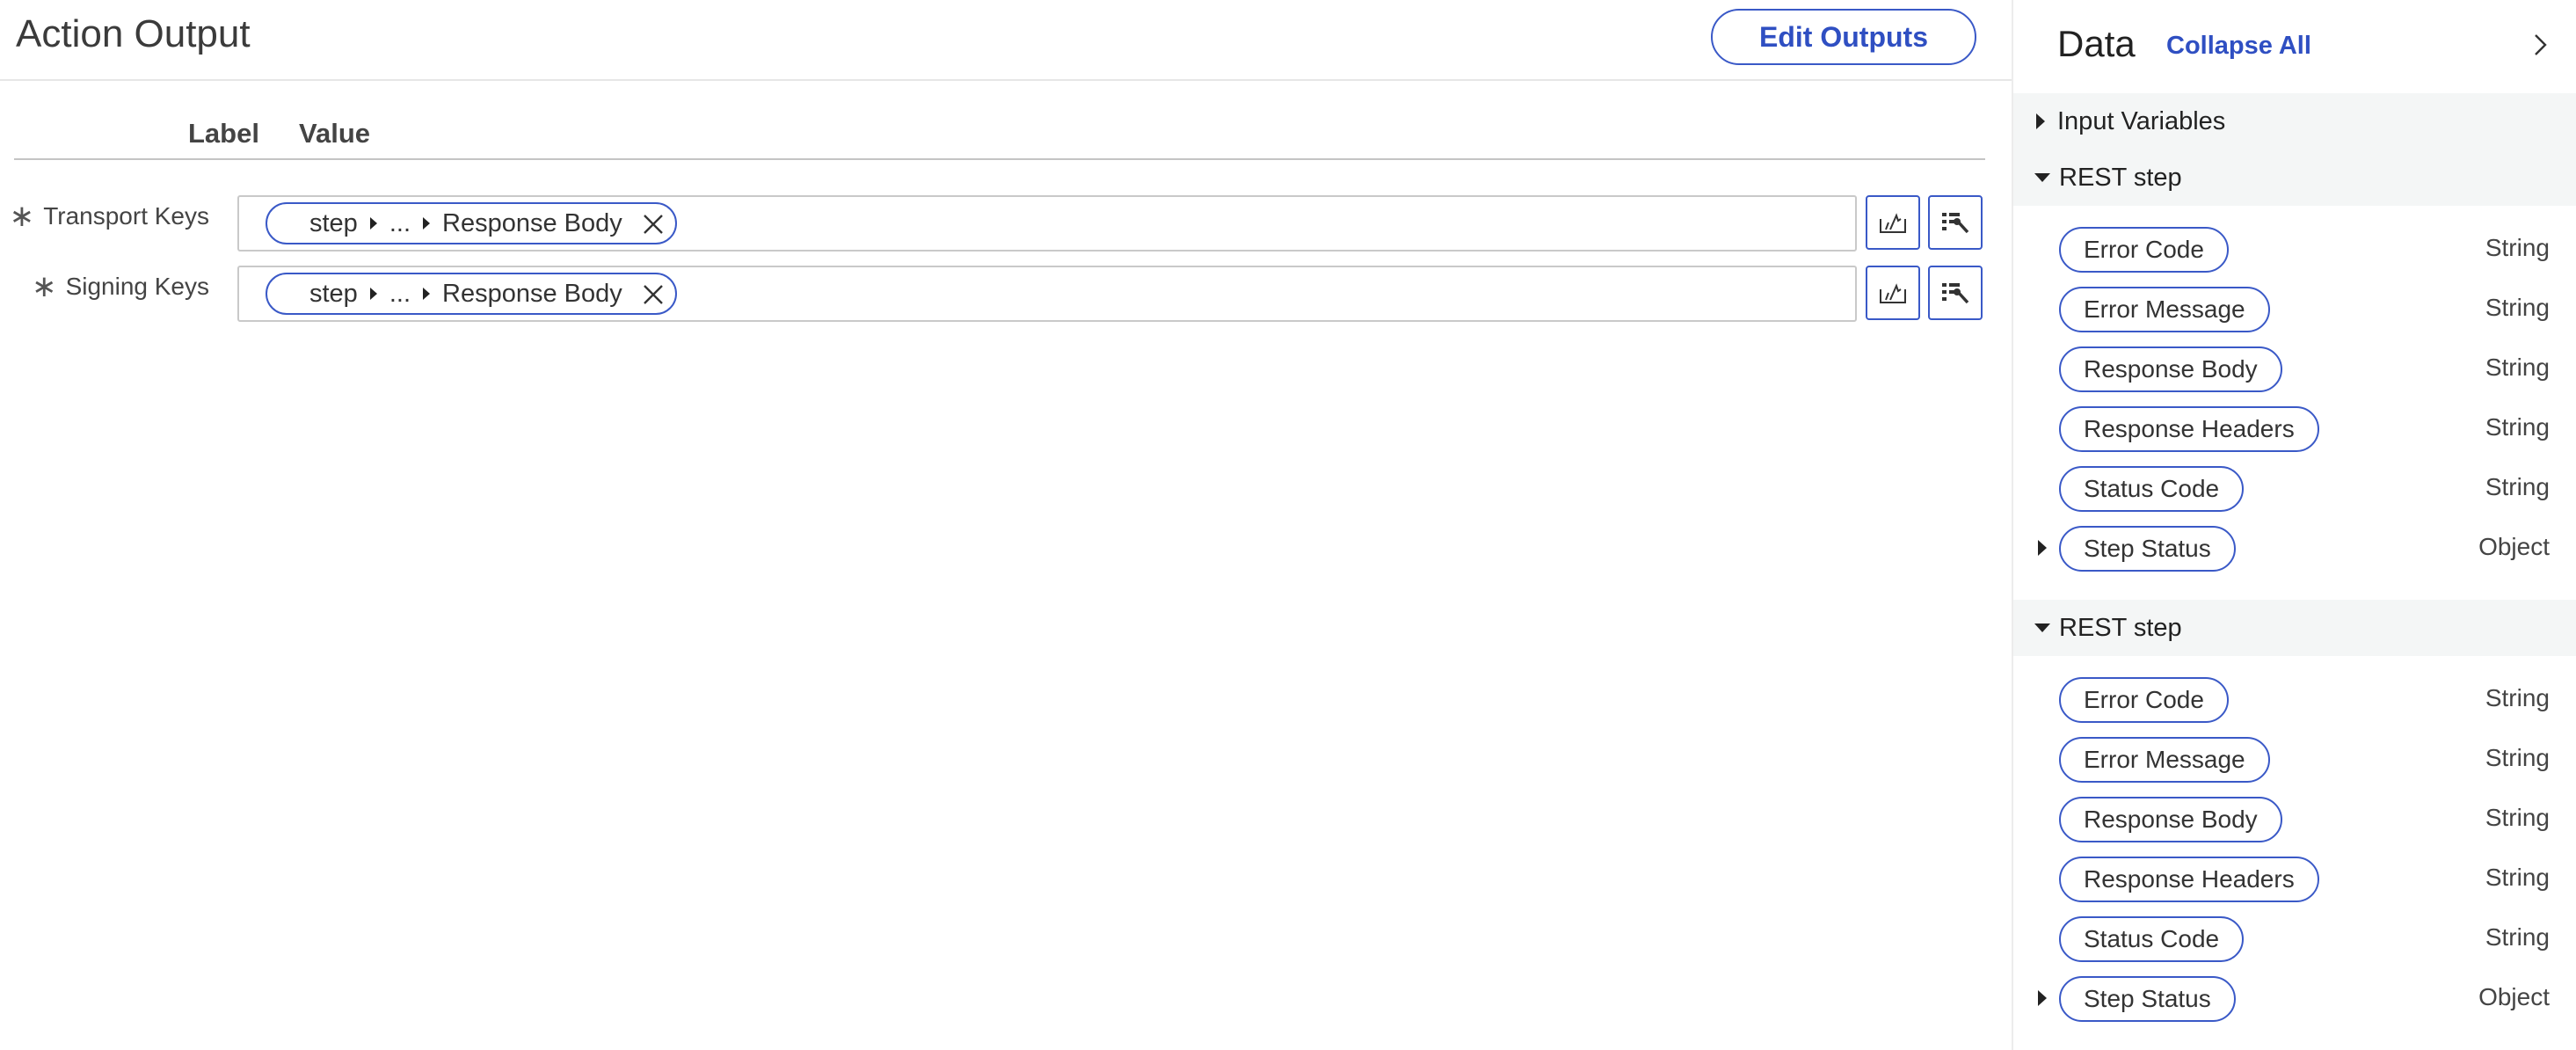  I want to click on output-value-field-transport-keys: step ... Response Body, so click(1047, 224).